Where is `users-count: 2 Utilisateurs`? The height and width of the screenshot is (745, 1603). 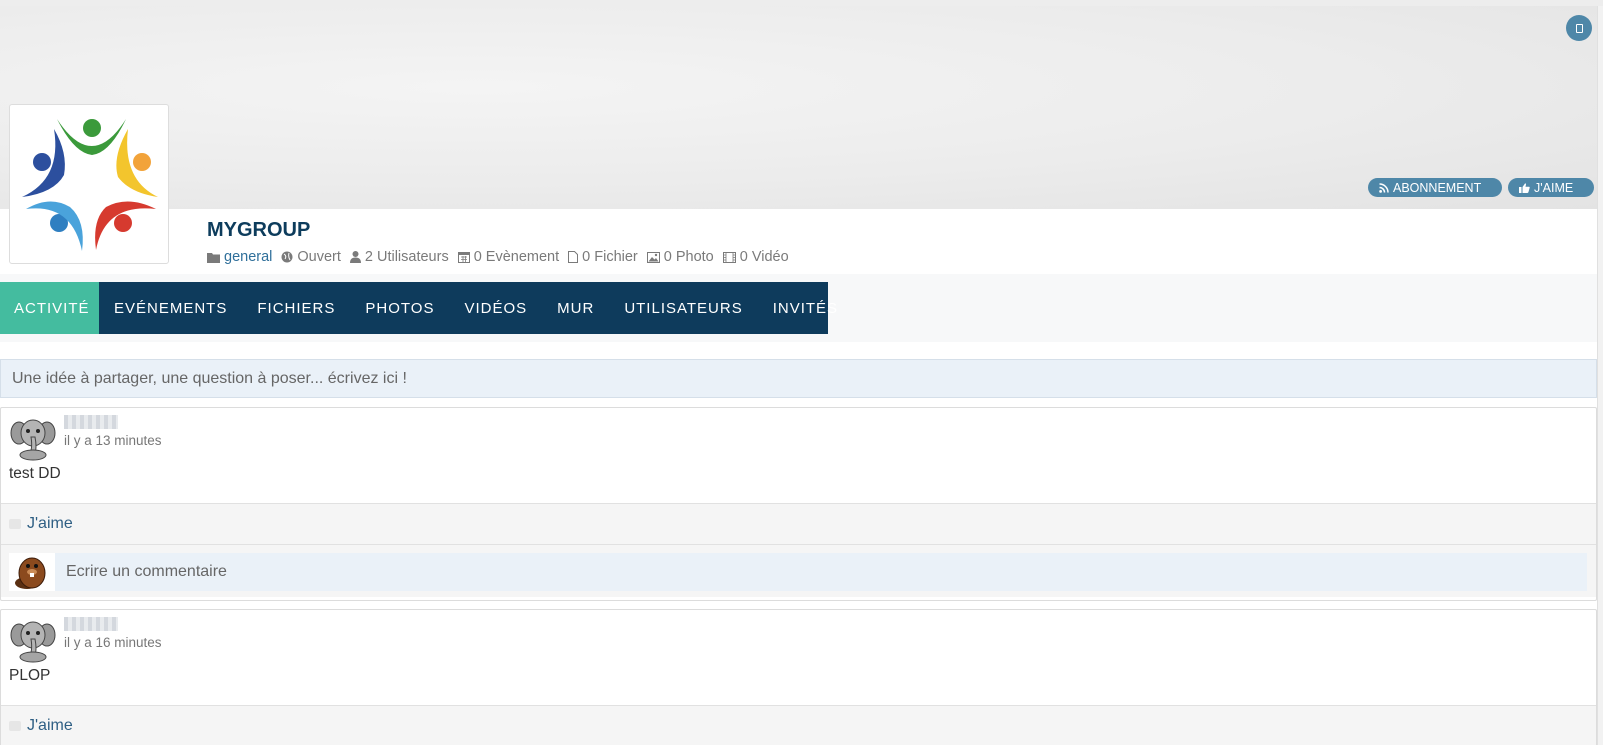 users-count: 2 Utilisateurs is located at coordinates (406, 257).